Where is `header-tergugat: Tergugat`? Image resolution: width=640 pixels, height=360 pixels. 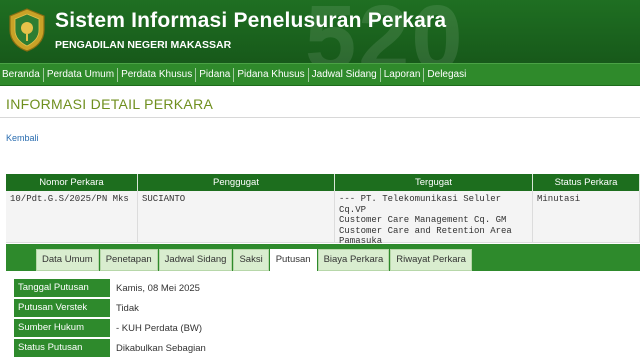 header-tergugat: Tergugat is located at coordinates (434, 182).